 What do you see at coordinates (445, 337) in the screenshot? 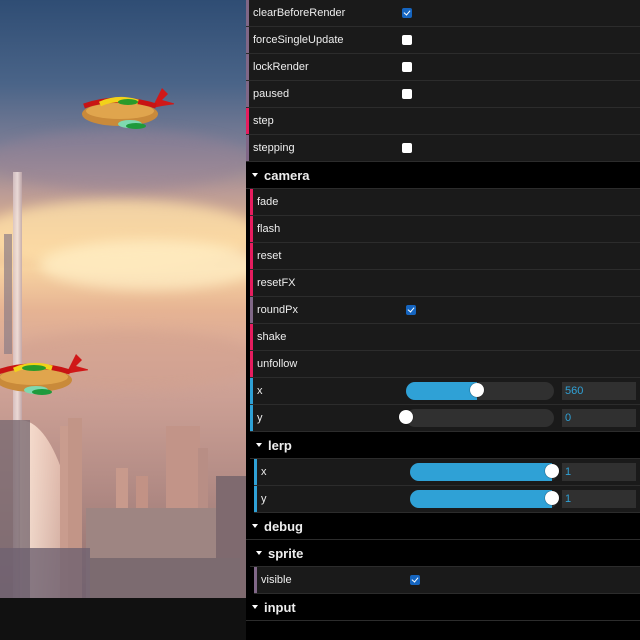
I see `camera-shake-button: shake` at bounding box center [445, 337].